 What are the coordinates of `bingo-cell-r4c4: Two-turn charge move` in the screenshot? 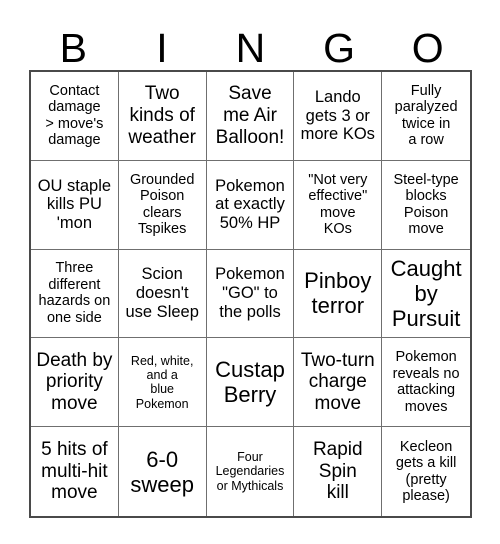 It's located at (338, 383).